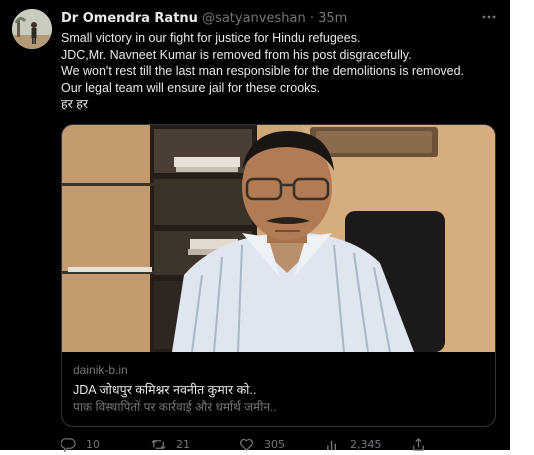  I want to click on tweet-actions: 10 21 305 2,345, so click(281, 446).